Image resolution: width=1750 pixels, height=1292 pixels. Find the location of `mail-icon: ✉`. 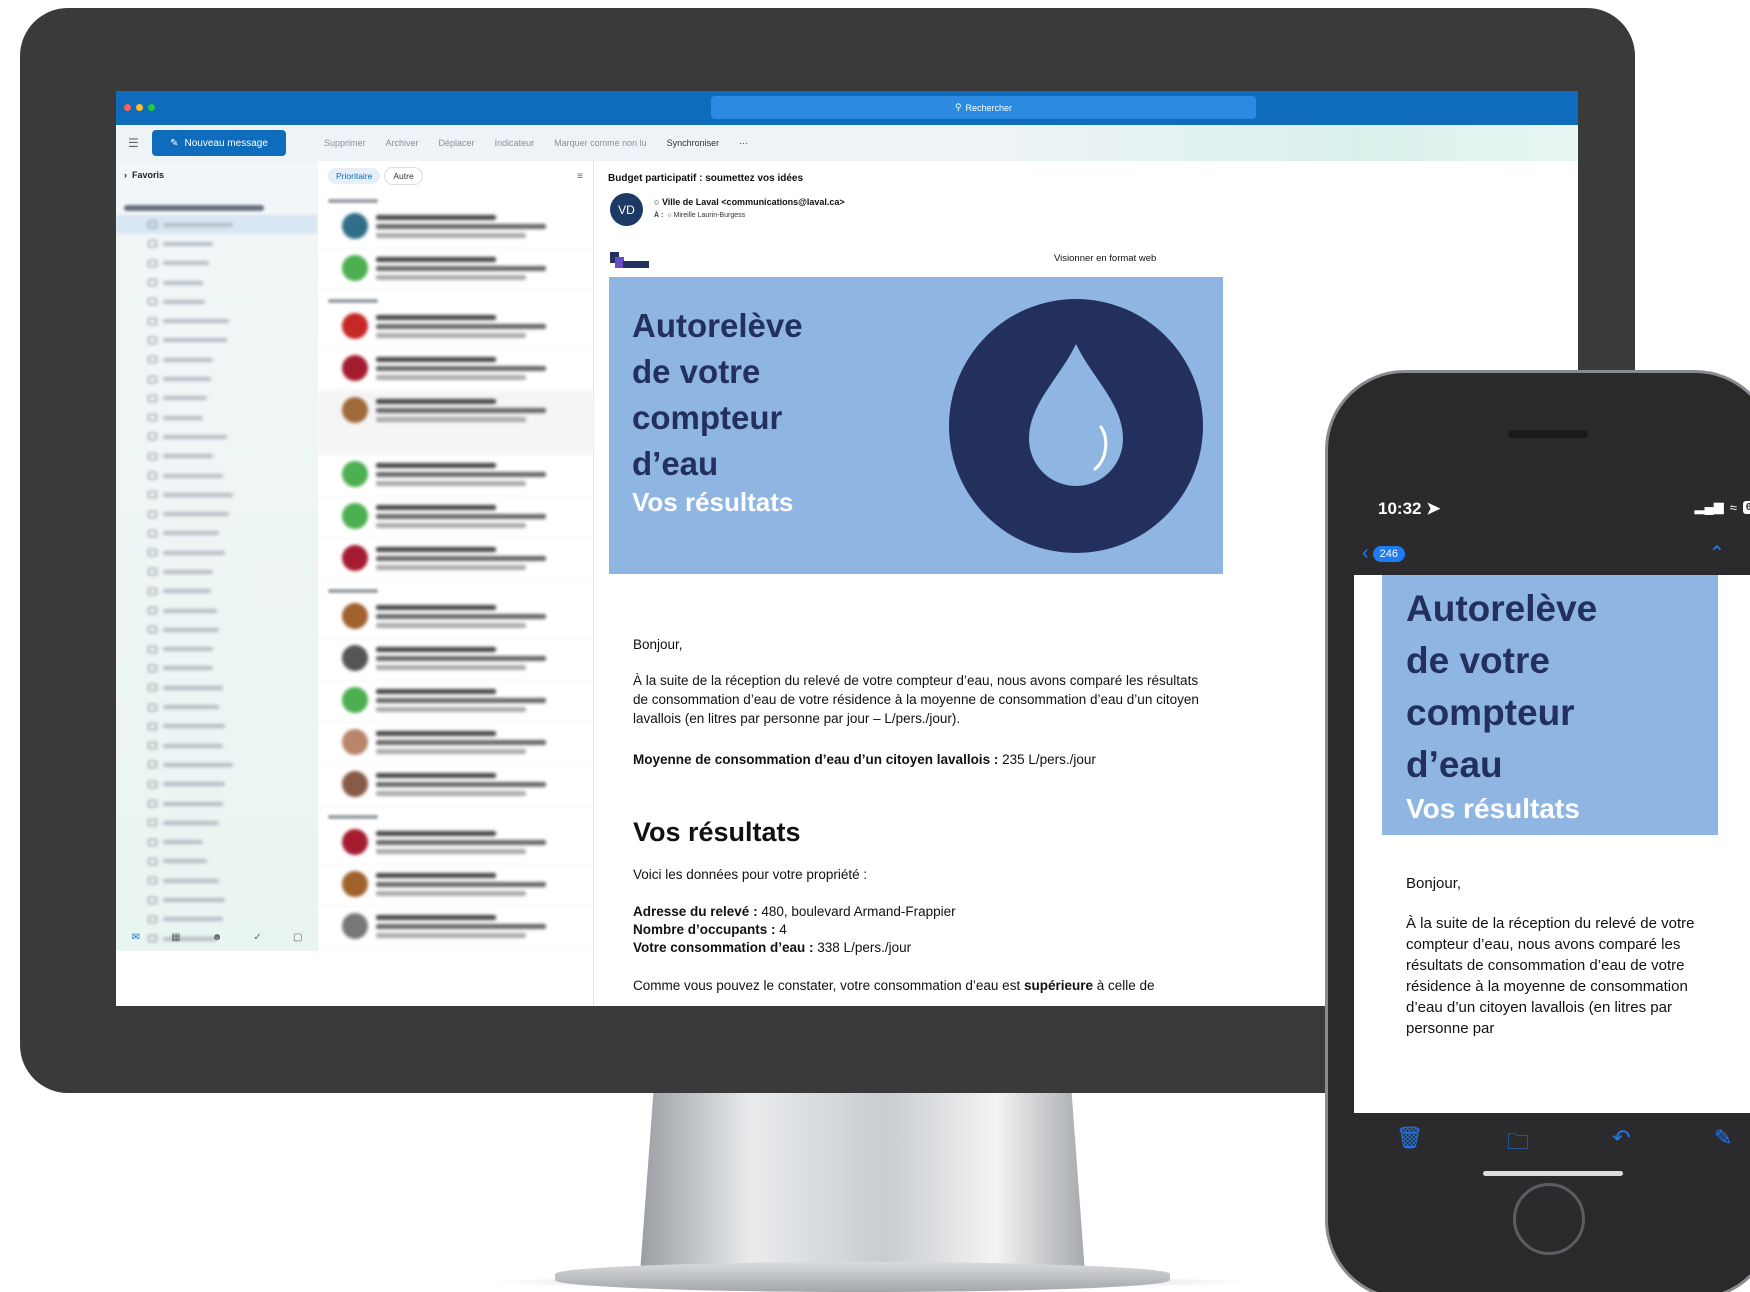

mail-icon: ✉ is located at coordinates (136, 937).